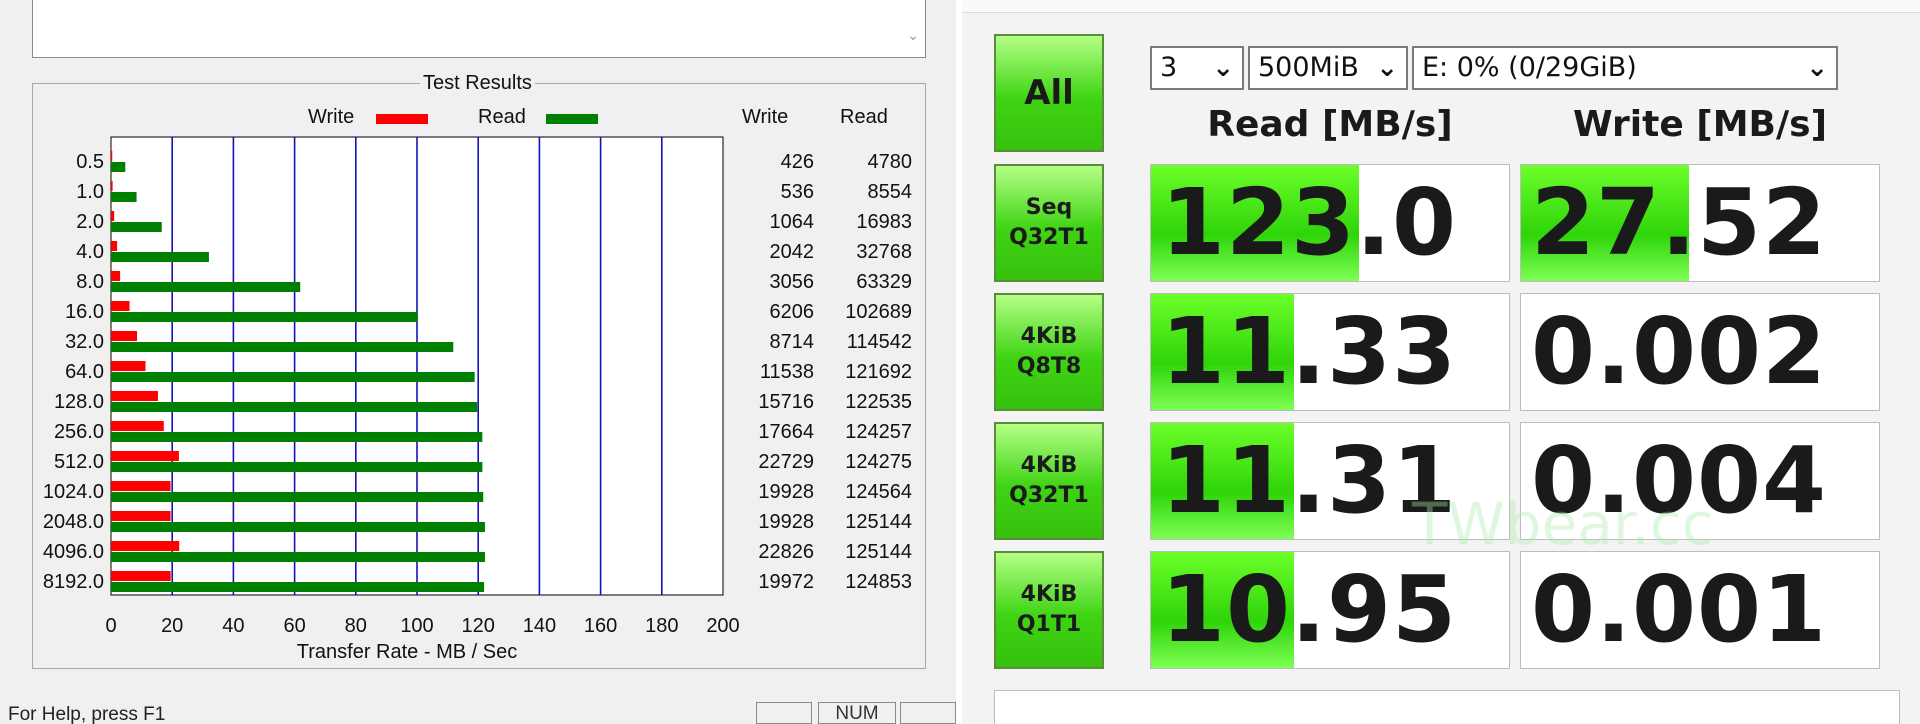 The height and width of the screenshot is (724, 1920). I want to click on write-value-label: 1064, so click(792, 222).